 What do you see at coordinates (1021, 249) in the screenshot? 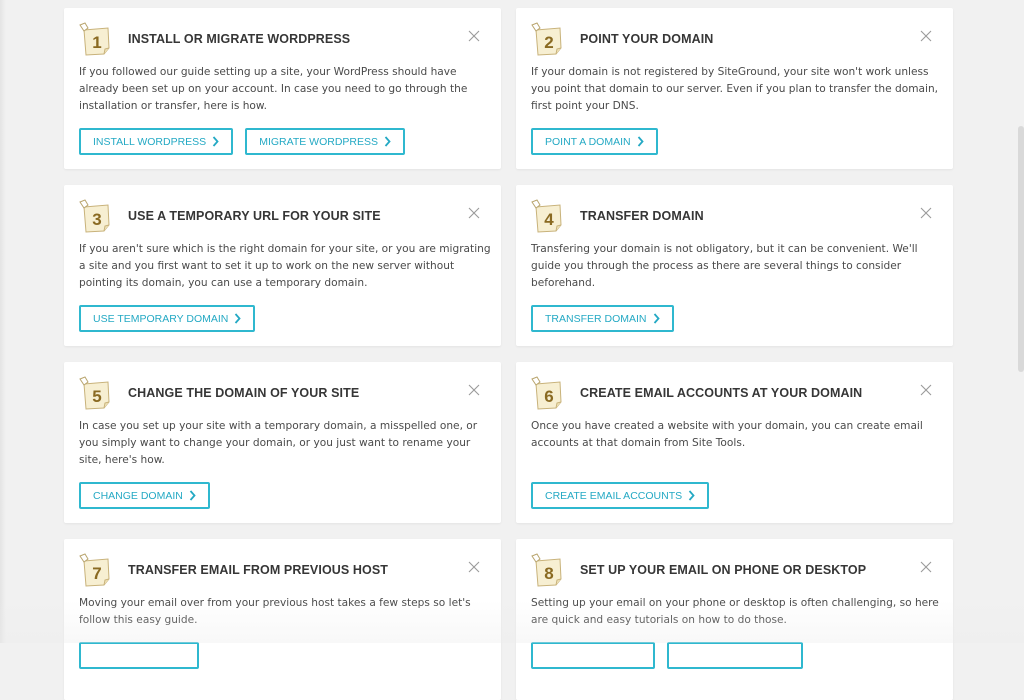
I see `scrollbar-thumb` at bounding box center [1021, 249].